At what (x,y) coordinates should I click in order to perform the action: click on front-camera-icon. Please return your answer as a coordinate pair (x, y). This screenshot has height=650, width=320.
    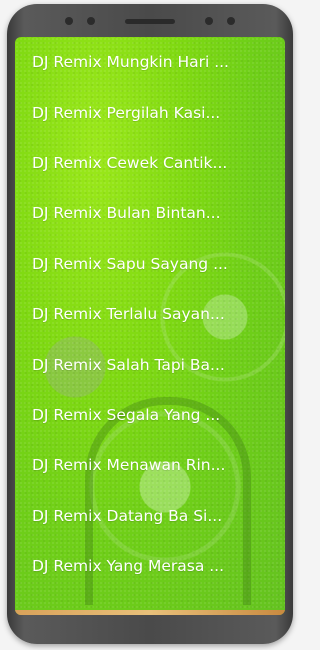
    Looking at the image, I should click on (209, 21).